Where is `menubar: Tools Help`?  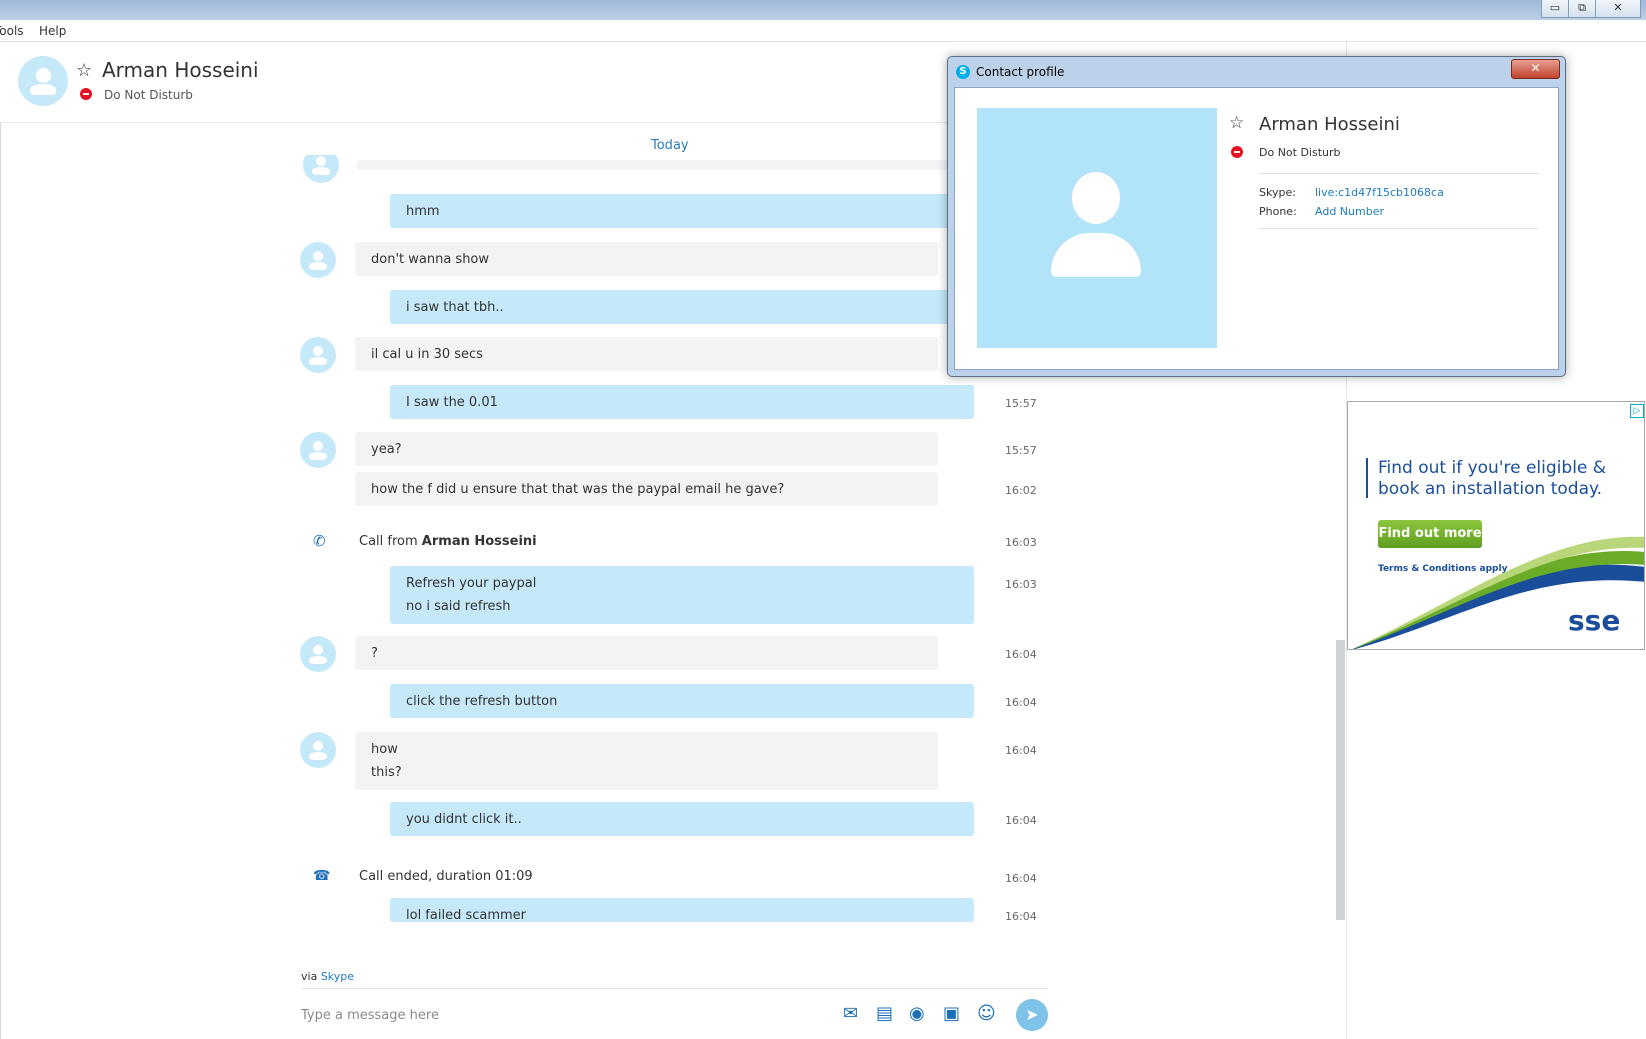
menubar: Tools Help is located at coordinates (823, 31).